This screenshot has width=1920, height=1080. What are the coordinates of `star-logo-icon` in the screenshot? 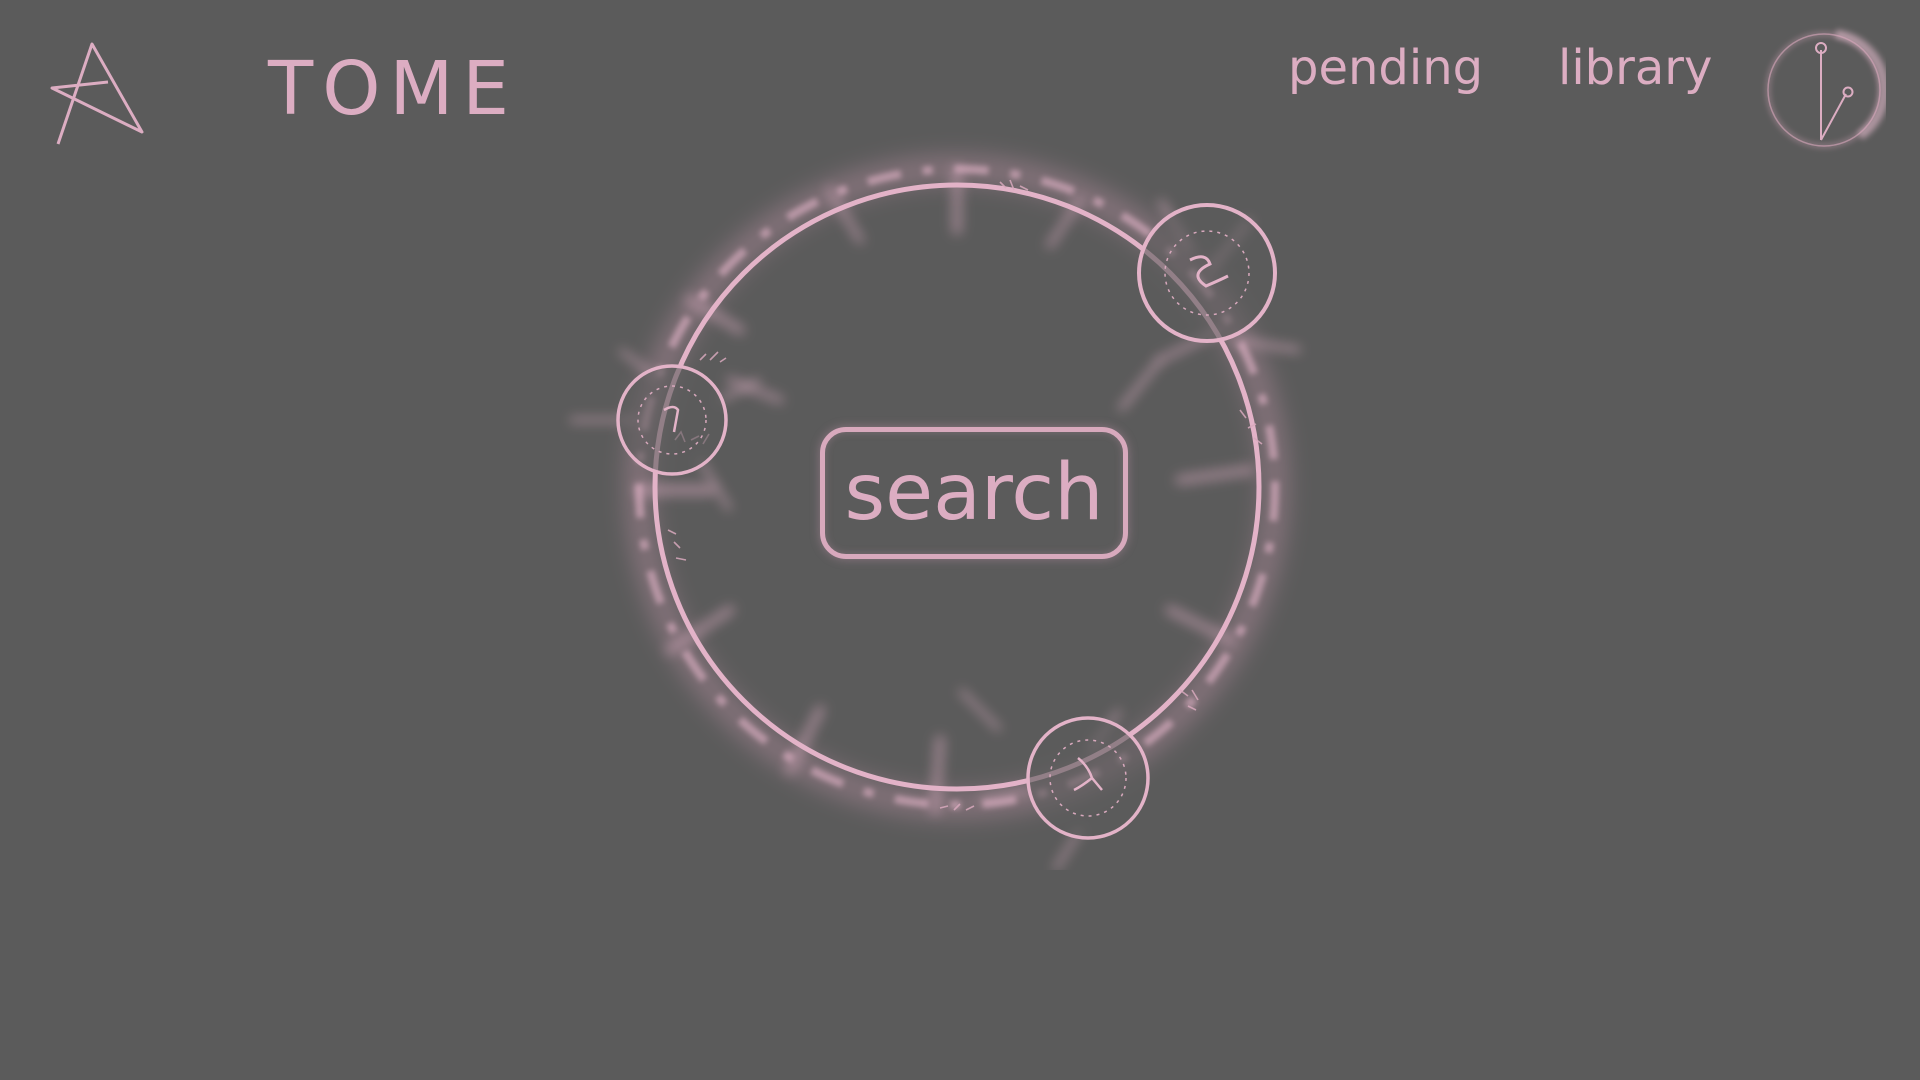 It's located at (98, 94).